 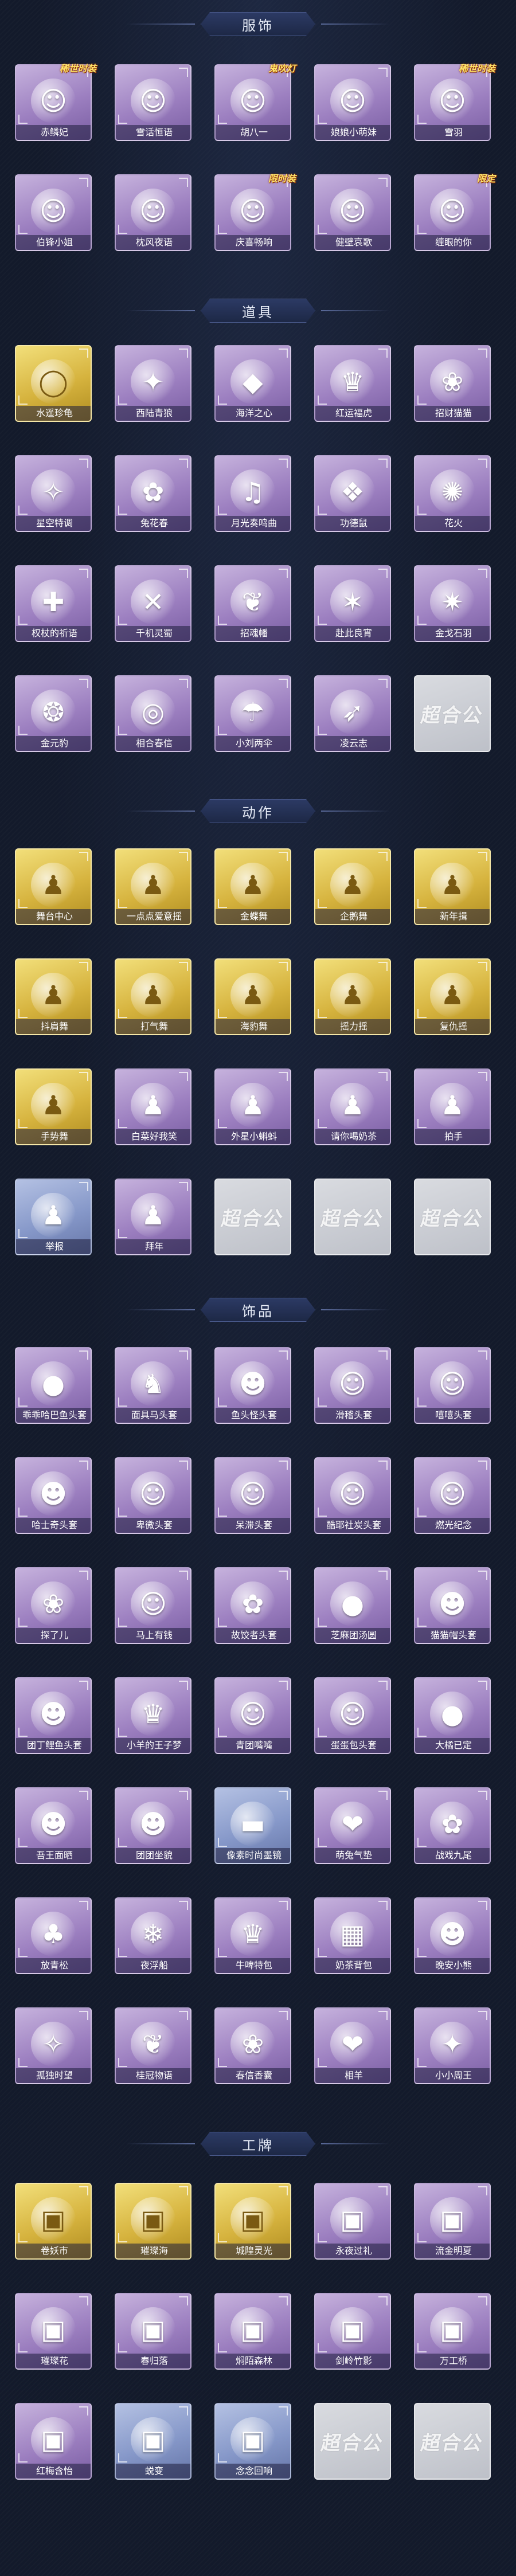 I want to click on item-card: ◯ 水遥珍龟, so click(x=53, y=383).